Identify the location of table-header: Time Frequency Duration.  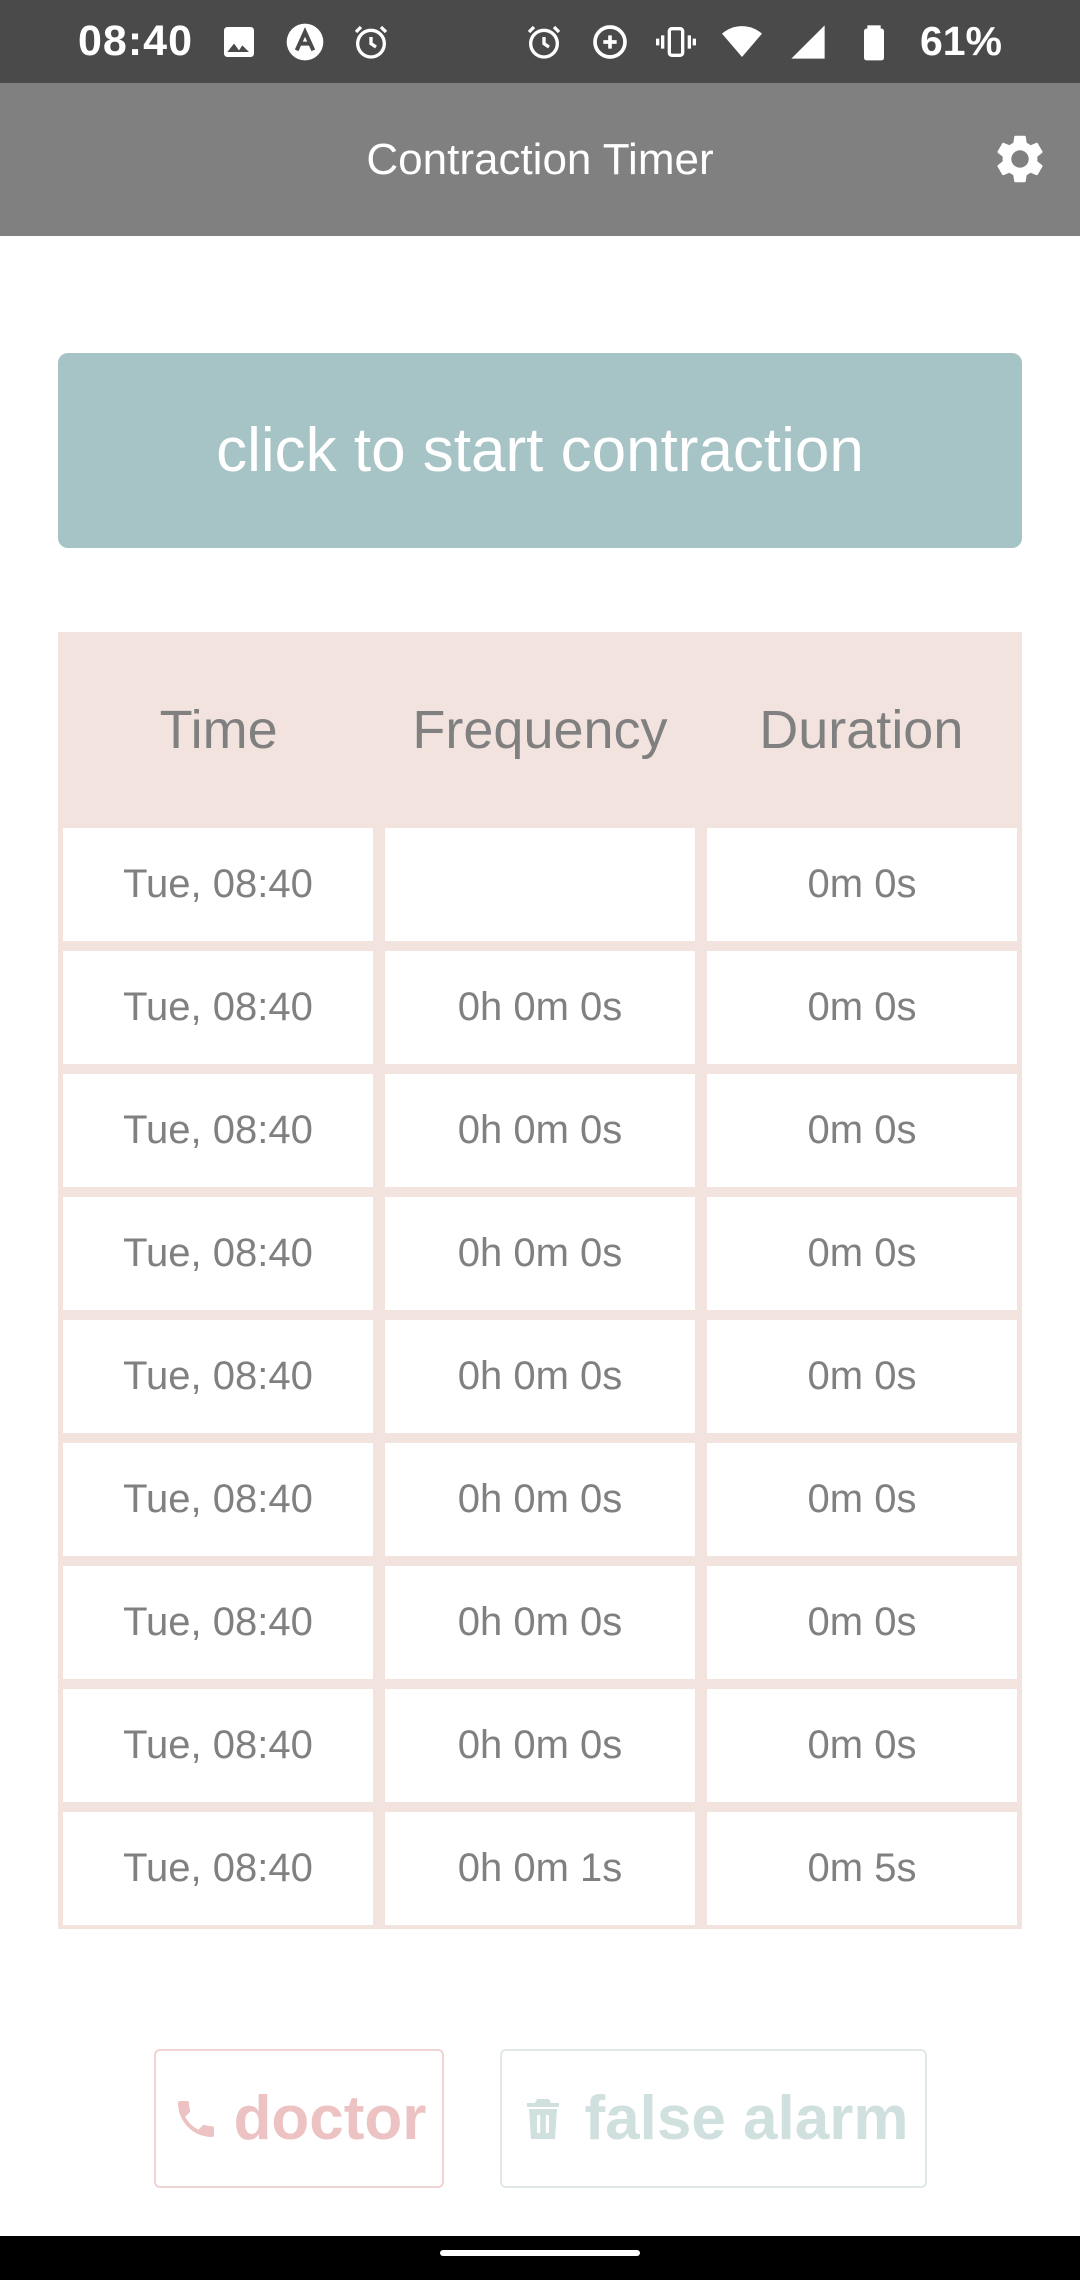
(540, 730).